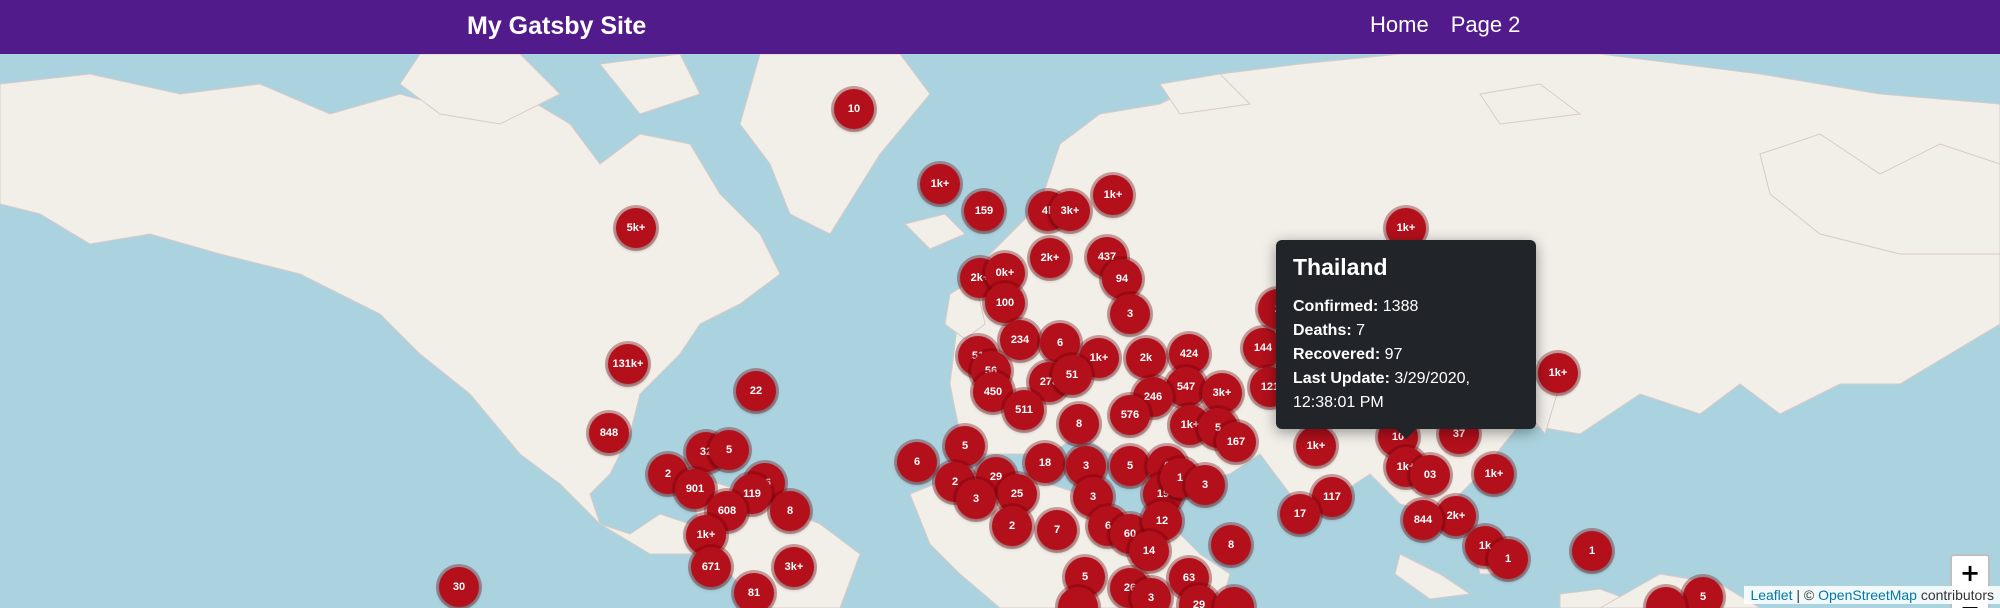  What do you see at coordinates (1430, 475) in the screenshot?
I see `cluster-marker: 03` at bounding box center [1430, 475].